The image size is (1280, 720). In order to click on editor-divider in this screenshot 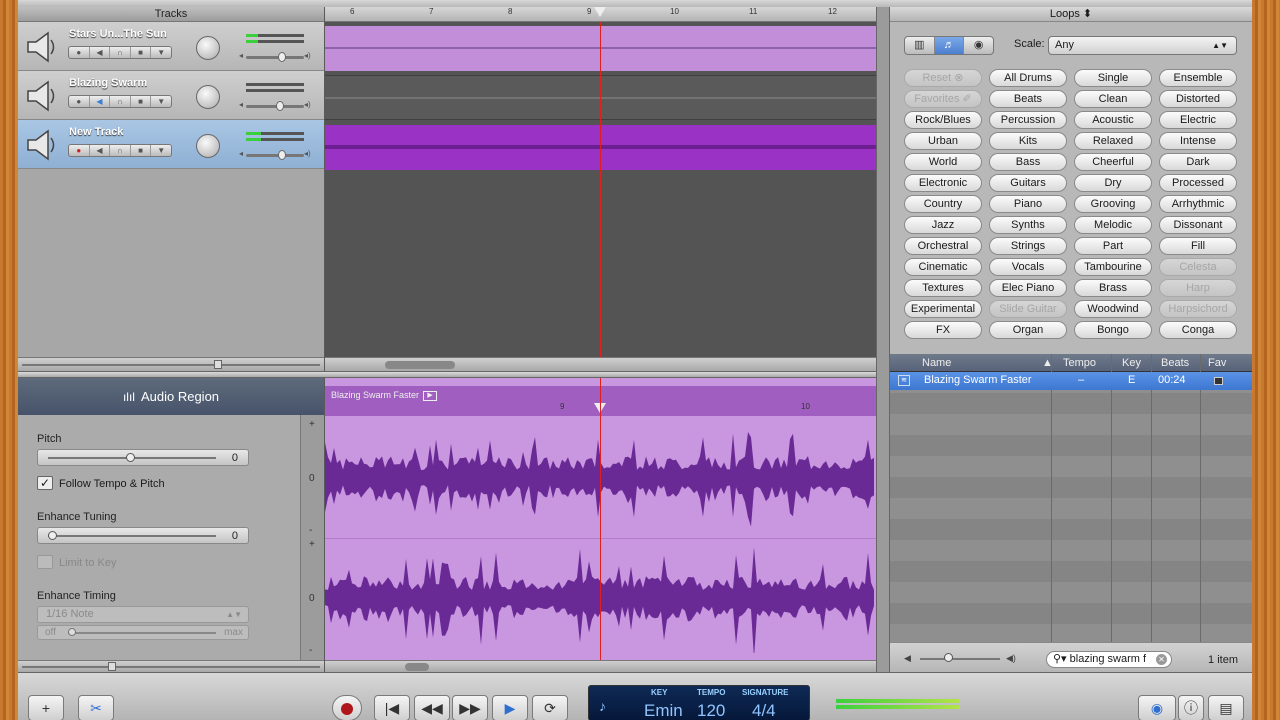, I will do `click(447, 374)`.